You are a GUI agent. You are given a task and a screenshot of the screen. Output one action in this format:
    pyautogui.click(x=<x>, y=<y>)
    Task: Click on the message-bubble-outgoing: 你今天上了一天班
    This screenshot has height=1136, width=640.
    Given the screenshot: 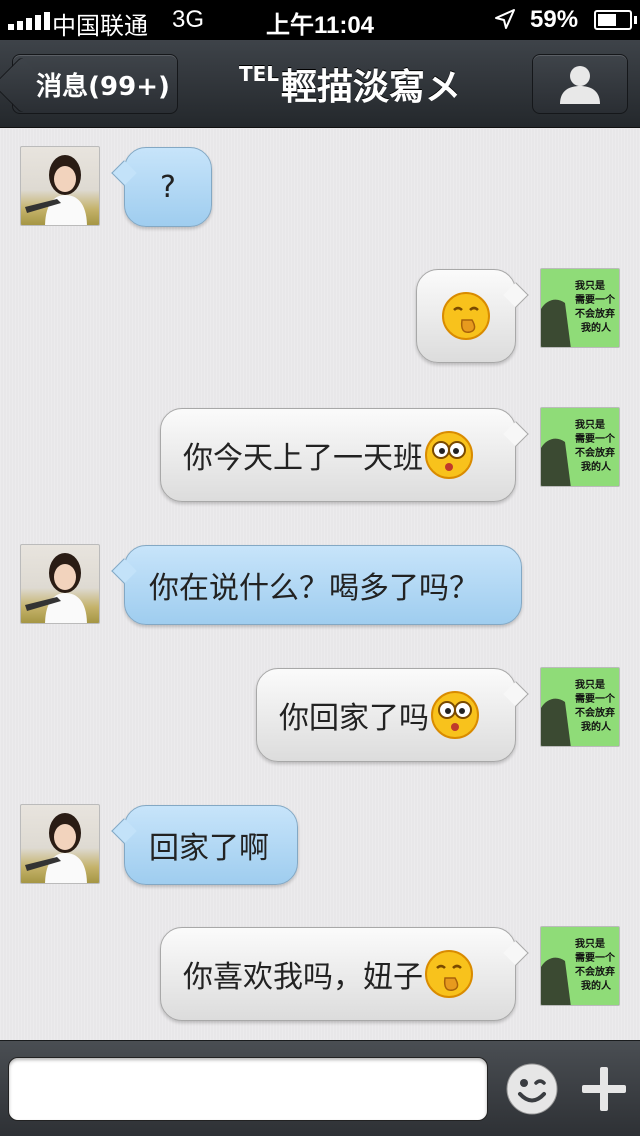 What is the action you would take?
    pyautogui.click(x=344, y=455)
    